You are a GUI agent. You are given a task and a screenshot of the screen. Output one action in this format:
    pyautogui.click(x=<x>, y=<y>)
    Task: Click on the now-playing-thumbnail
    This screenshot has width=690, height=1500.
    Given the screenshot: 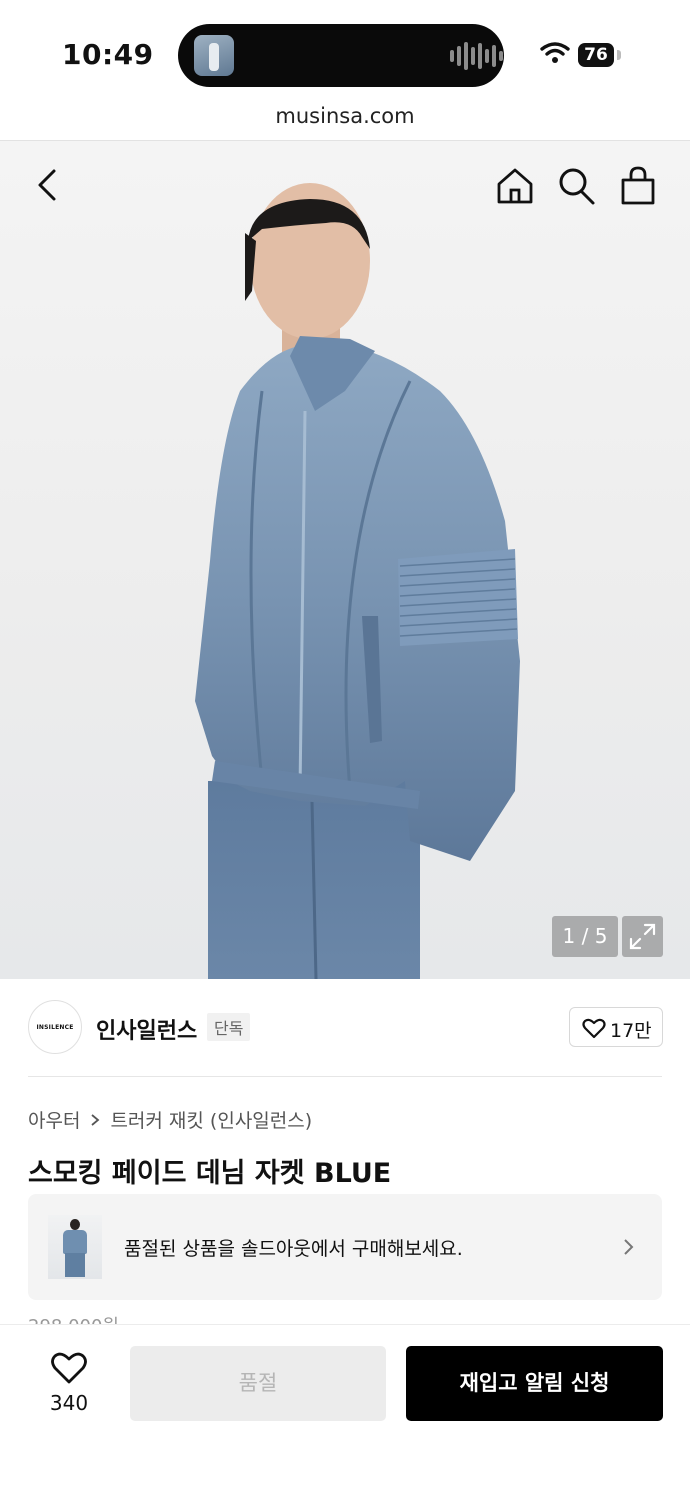 What is the action you would take?
    pyautogui.click(x=214, y=55)
    